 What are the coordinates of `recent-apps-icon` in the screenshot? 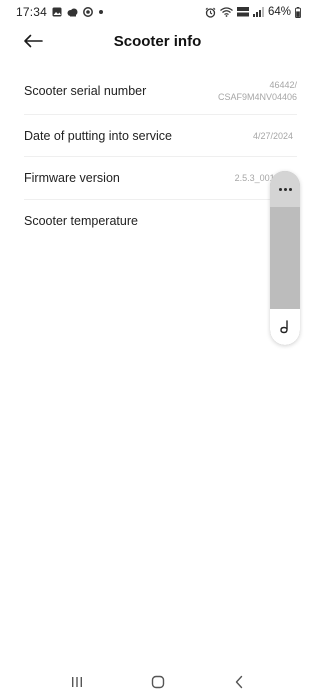 It's located at (76, 682).